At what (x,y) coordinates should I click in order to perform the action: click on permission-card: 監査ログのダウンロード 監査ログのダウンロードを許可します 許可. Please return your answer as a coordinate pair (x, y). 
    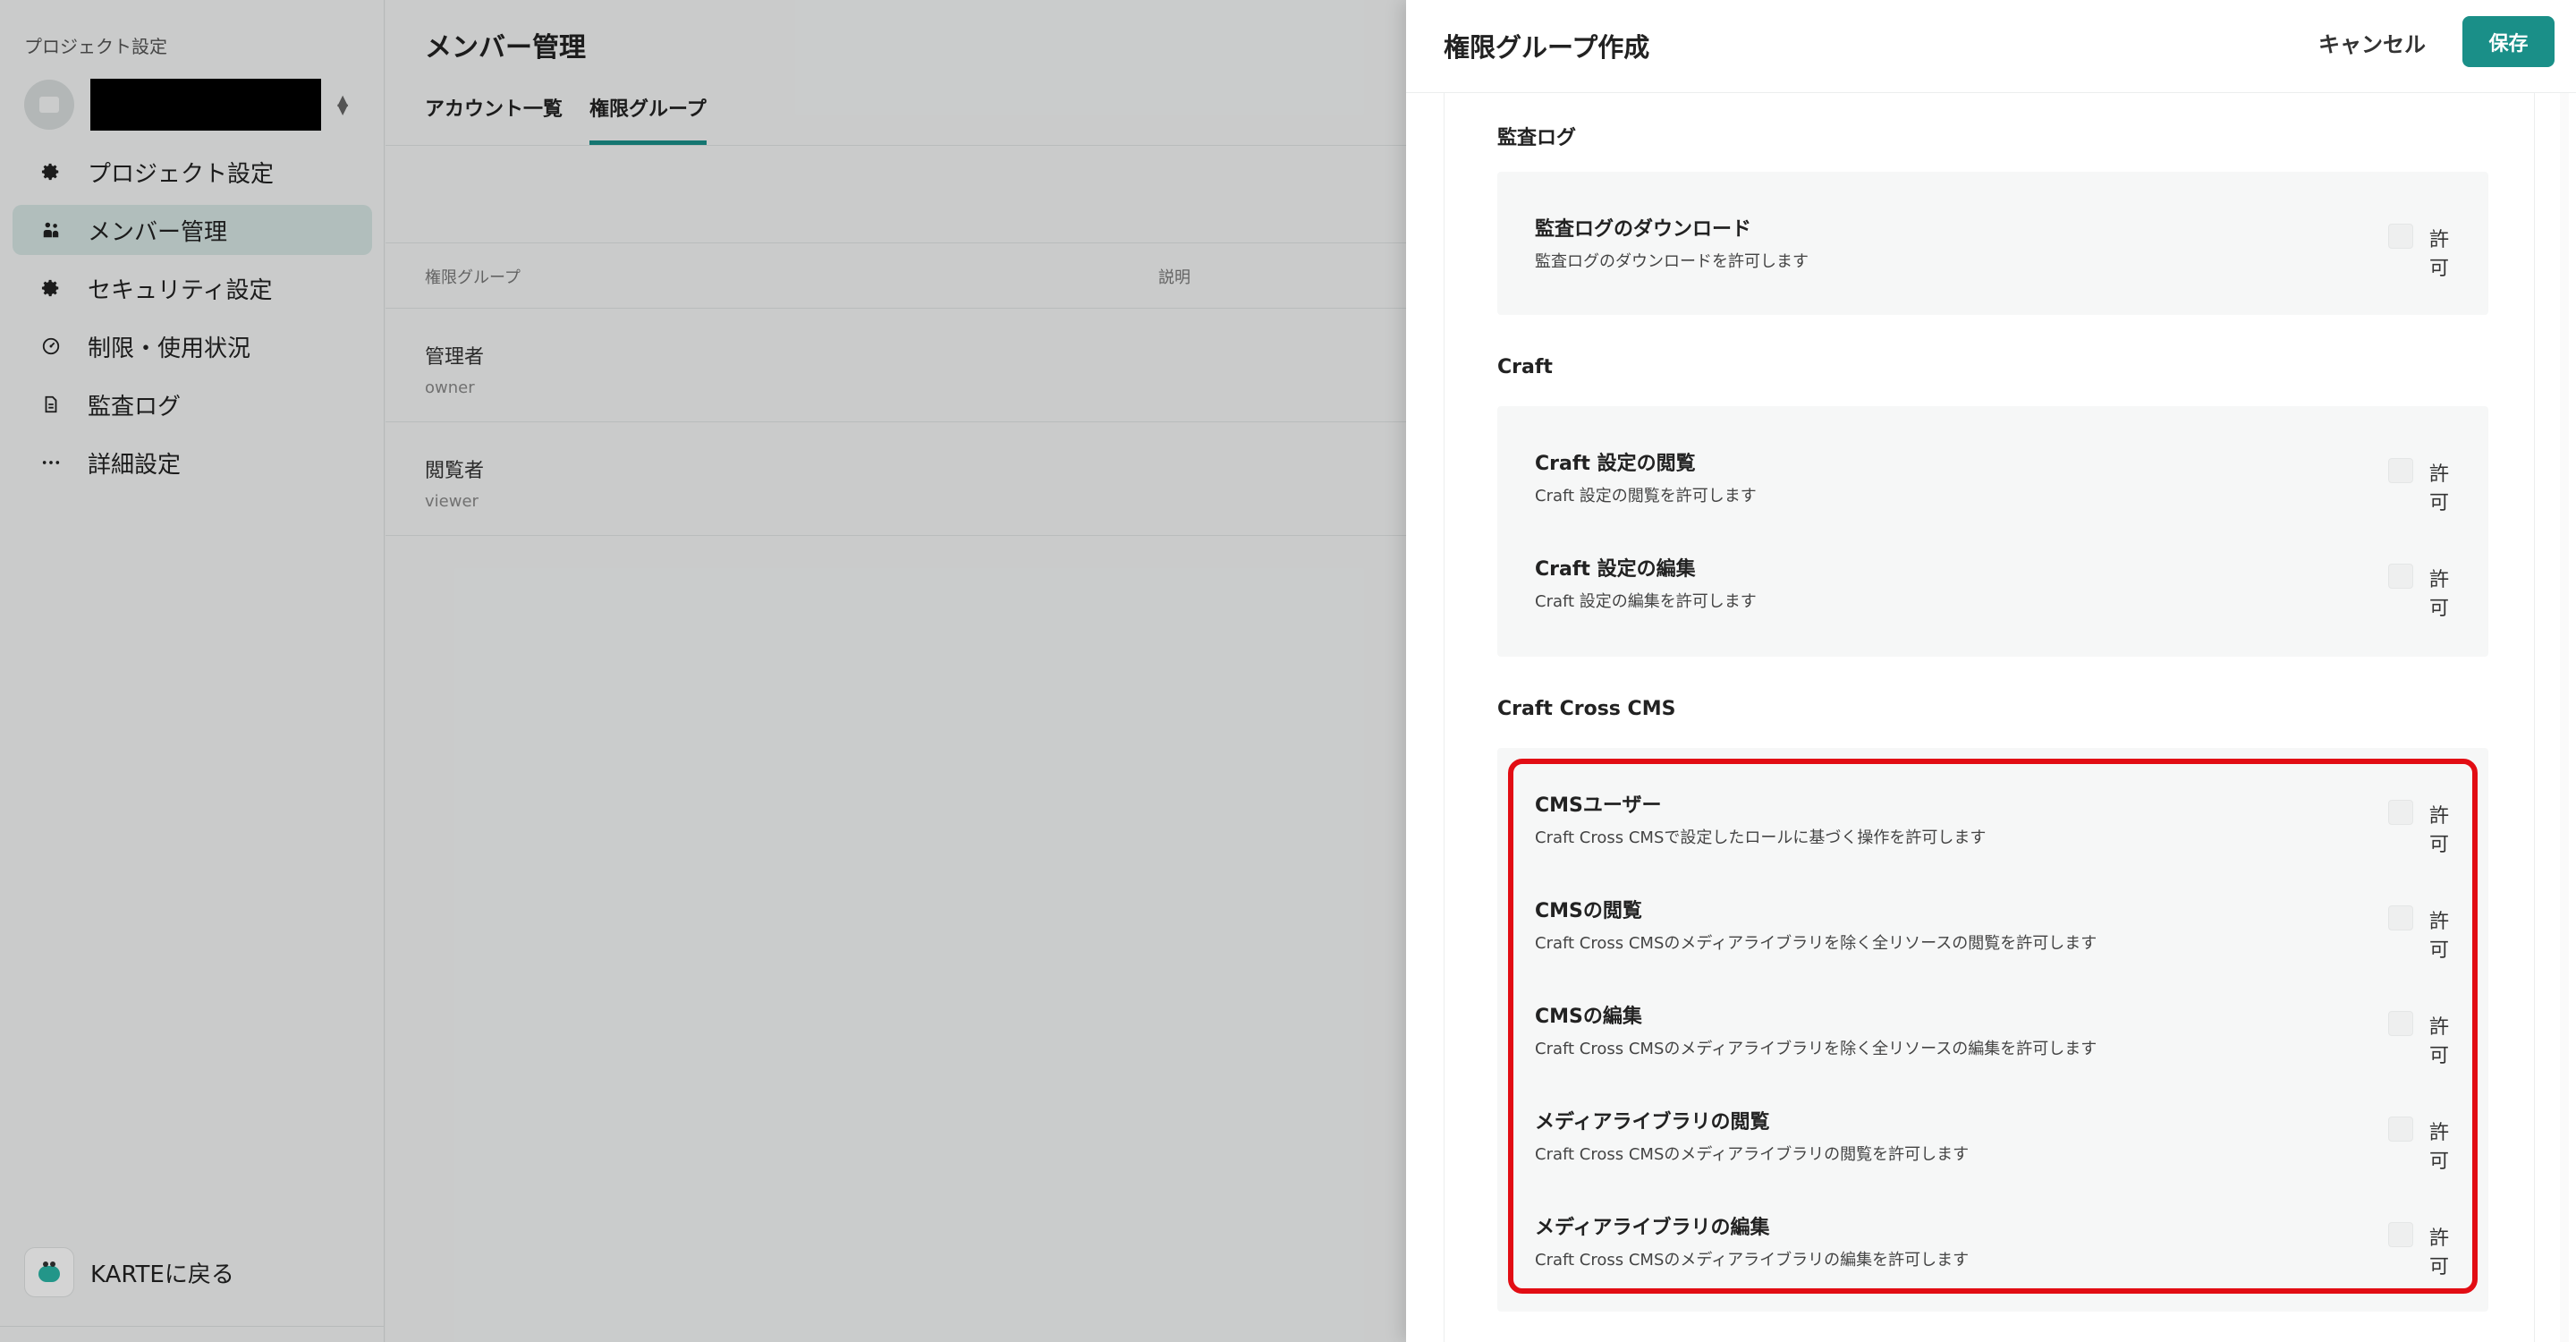
    Looking at the image, I should click on (1992, 244).